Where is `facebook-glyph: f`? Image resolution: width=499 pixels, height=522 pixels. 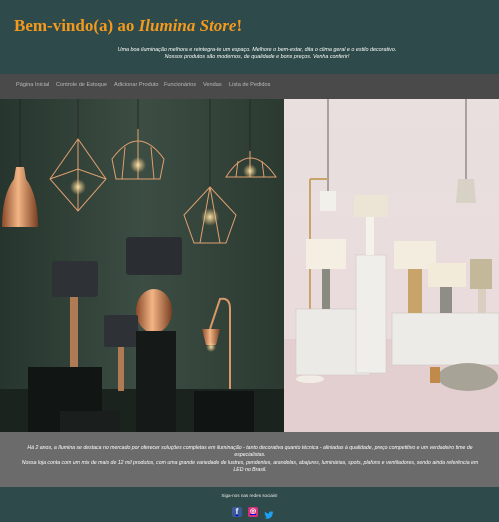 facebook-glyph: f is located at coordinates (237, 511).